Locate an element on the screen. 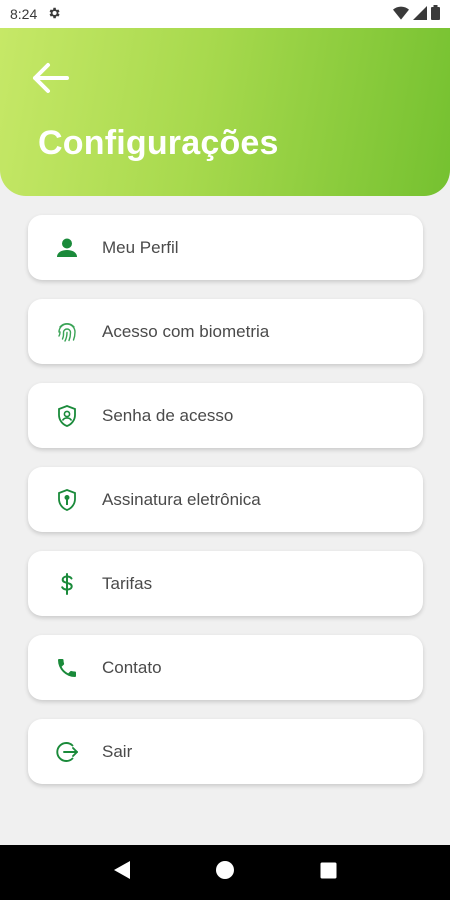 This screenshot has width=450, height=900. shield-key-icon is located at coordinates (67, 500).